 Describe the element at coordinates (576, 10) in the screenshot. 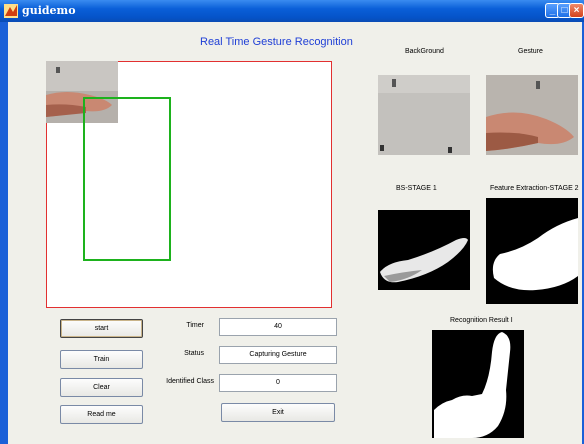

I see `close-icon: ×` at that location.